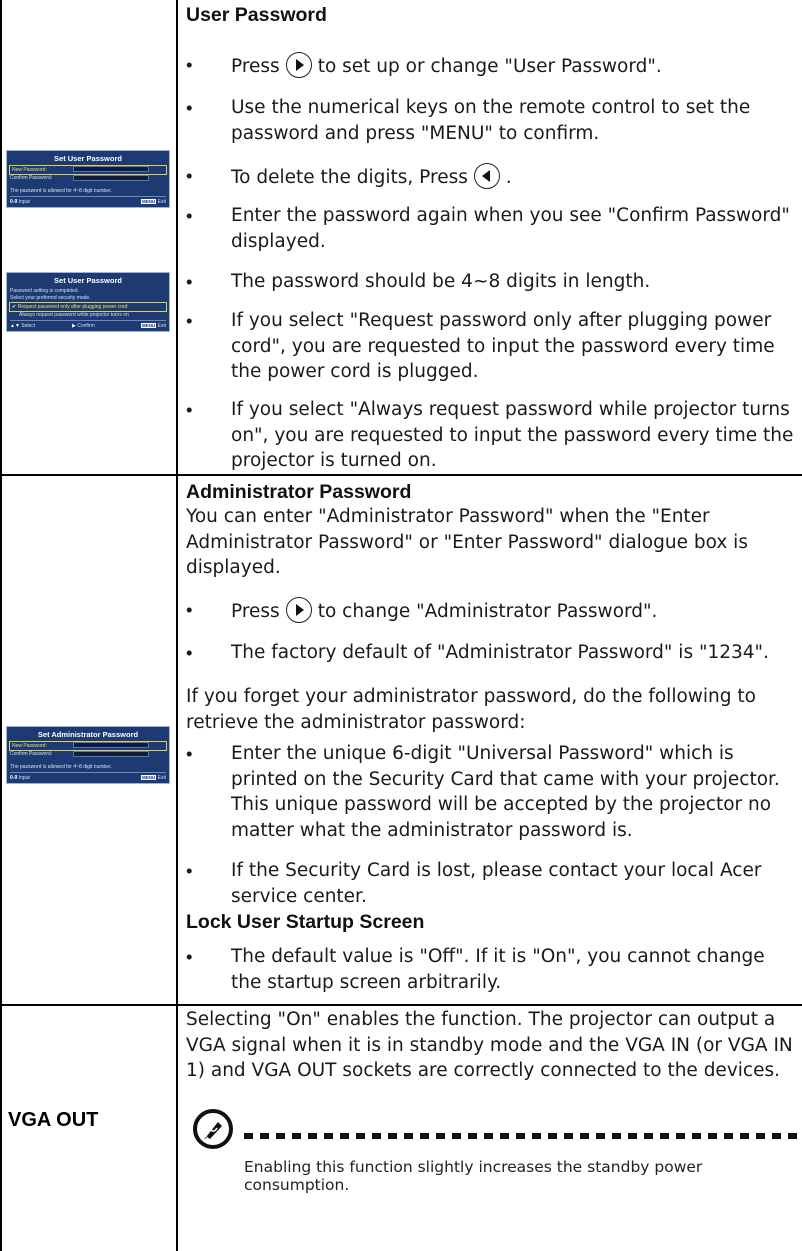  What do you see at coordinates (489, 66) in the screenshot?
I see `bullet-text-post: to set up or change "User Password".` at bounding box center [489, 66].